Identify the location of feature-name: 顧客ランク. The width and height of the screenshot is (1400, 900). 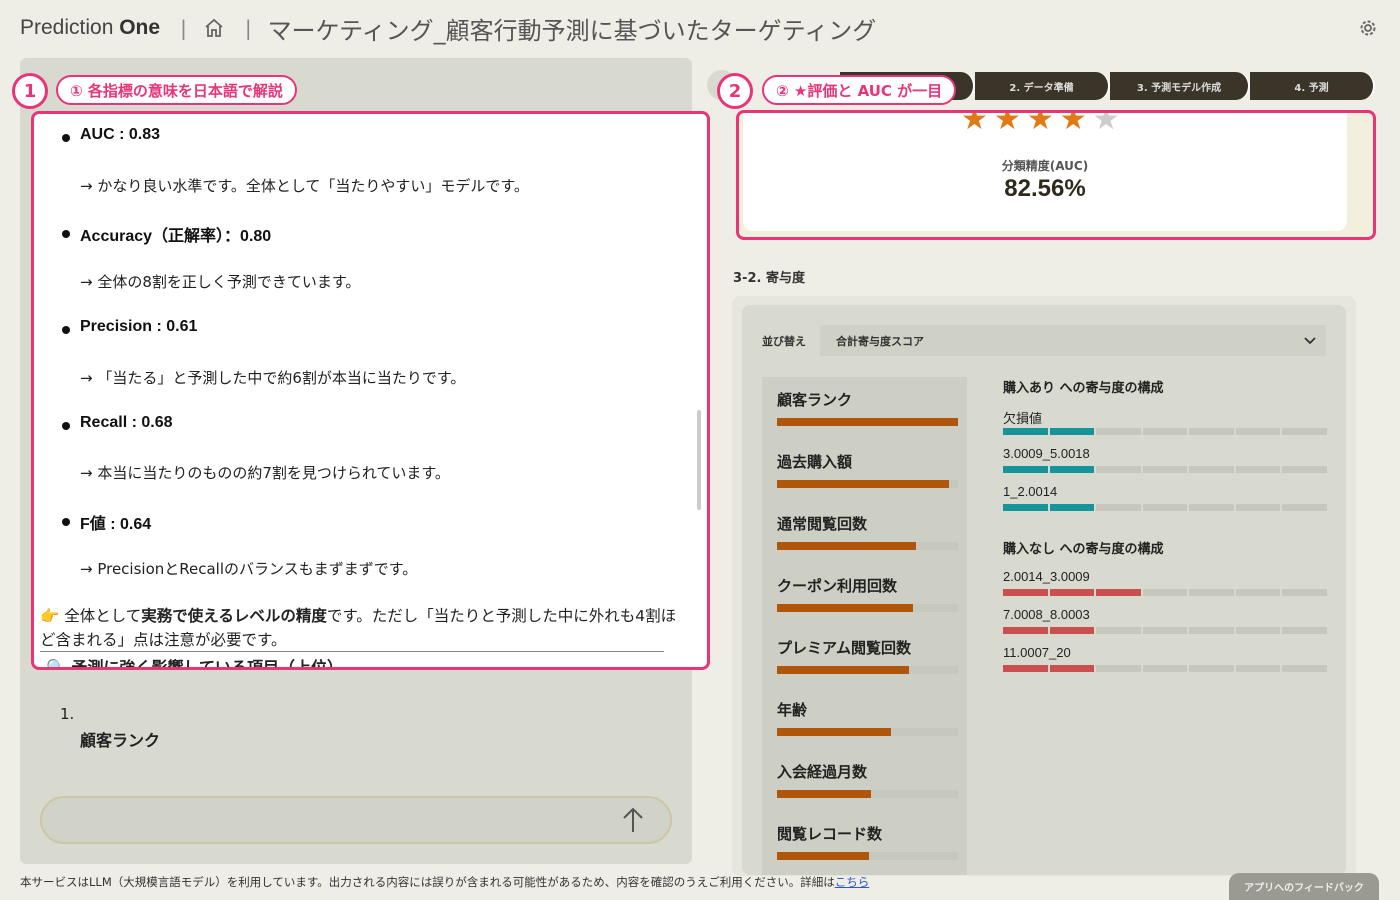
(814, 399).